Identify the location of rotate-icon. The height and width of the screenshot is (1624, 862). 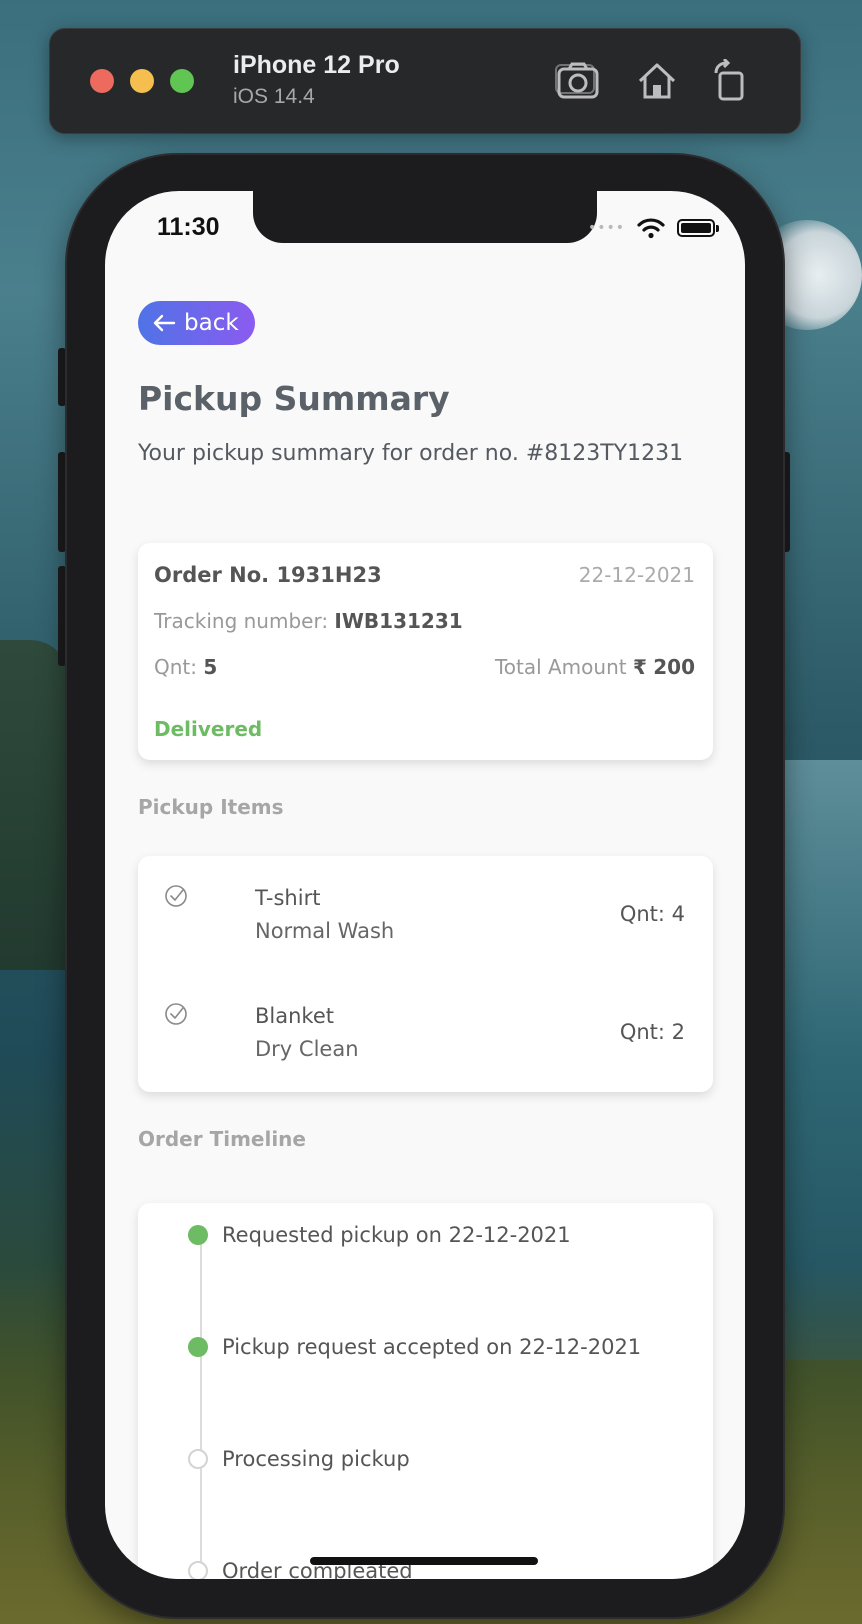
(731, 81).